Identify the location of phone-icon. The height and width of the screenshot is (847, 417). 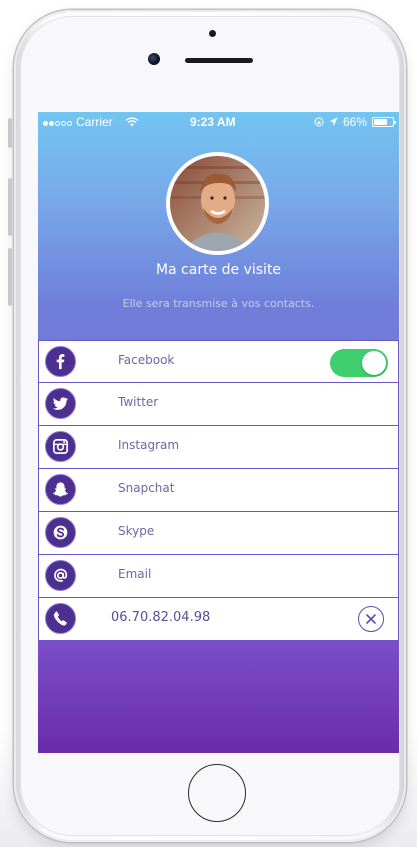
(60, 618).